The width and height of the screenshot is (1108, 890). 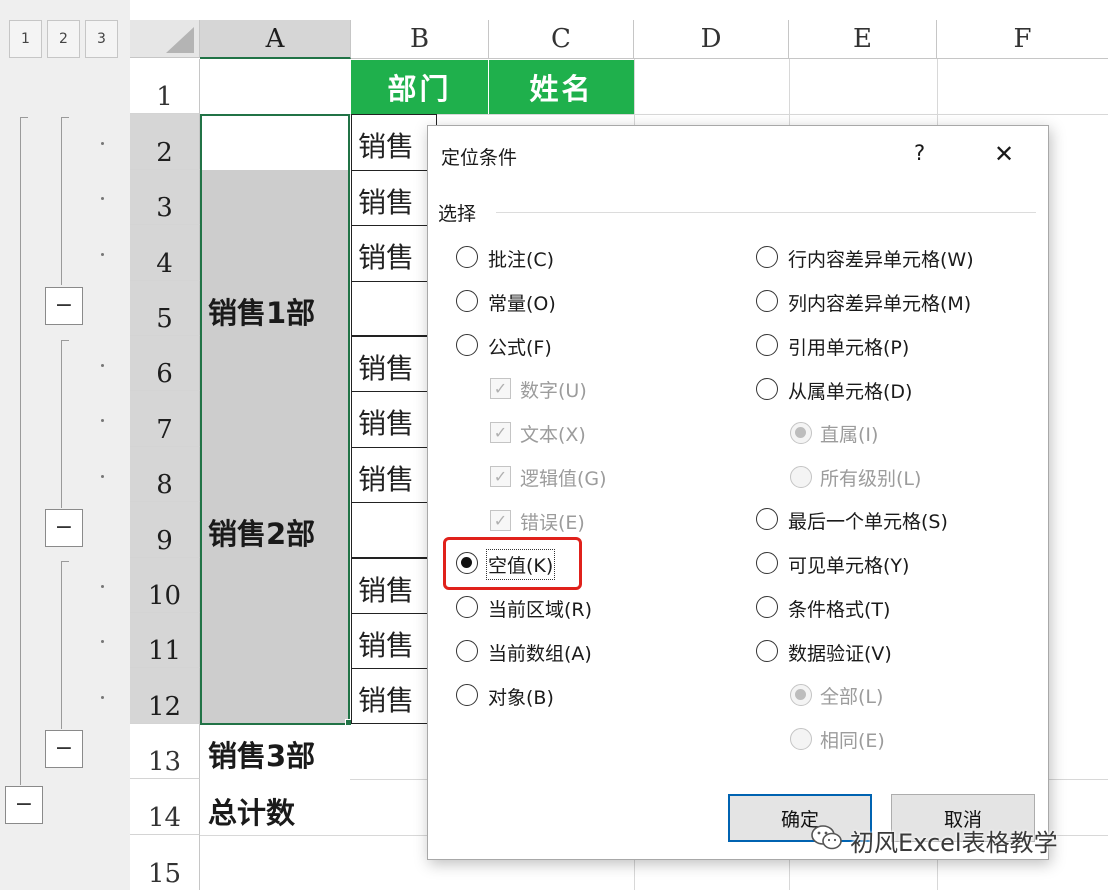 I want to click on close-button: ✕, so click(x=1004, y=154).